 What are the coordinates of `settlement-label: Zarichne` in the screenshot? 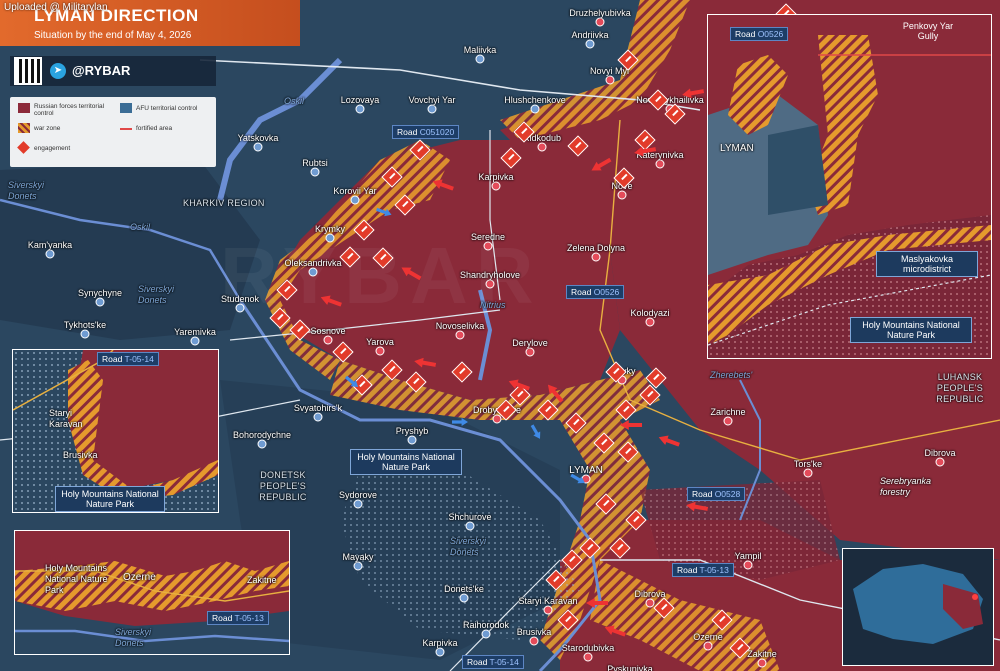 It's located at (728, 412).